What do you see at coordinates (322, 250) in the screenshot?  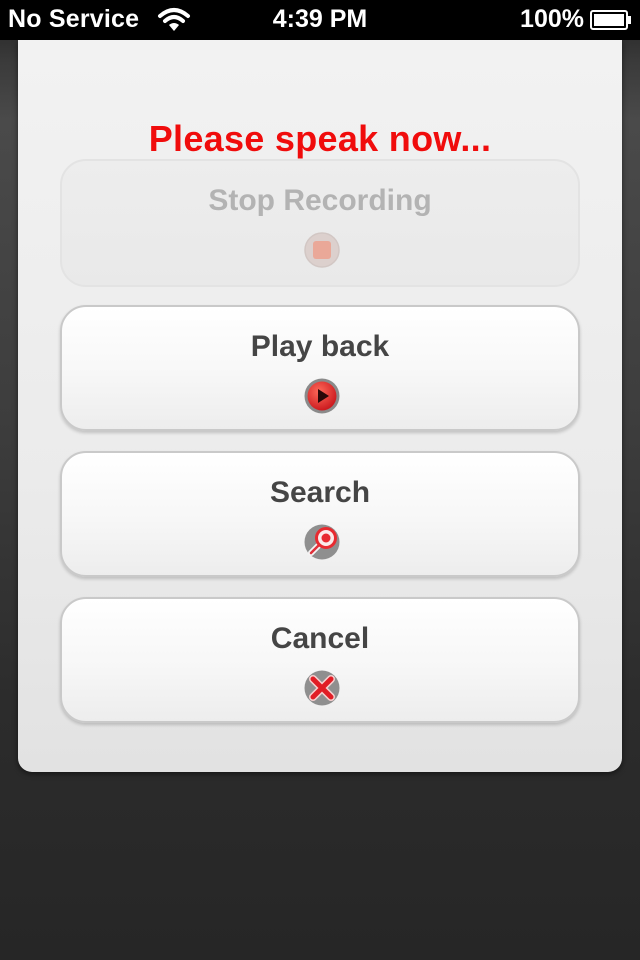 I see `stop-record-icon` at bounding box center [322, 250].